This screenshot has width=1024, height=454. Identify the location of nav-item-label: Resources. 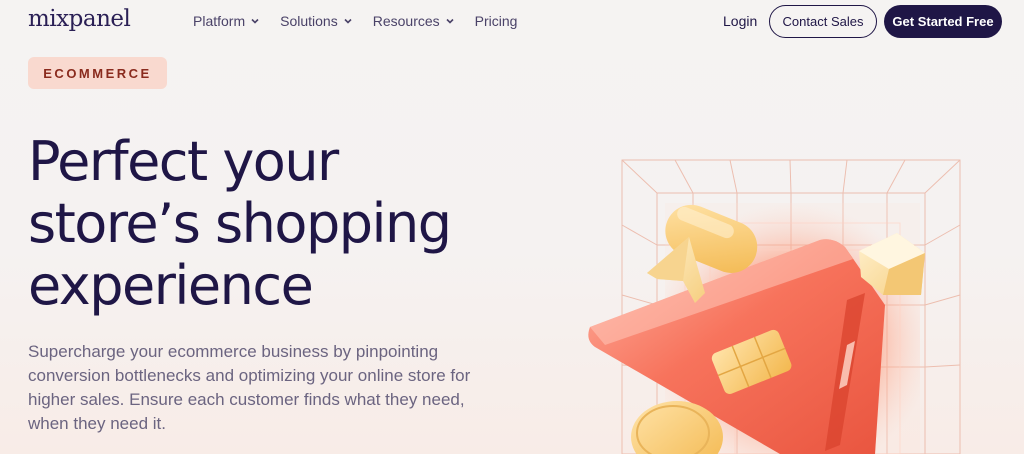
(406, 21).